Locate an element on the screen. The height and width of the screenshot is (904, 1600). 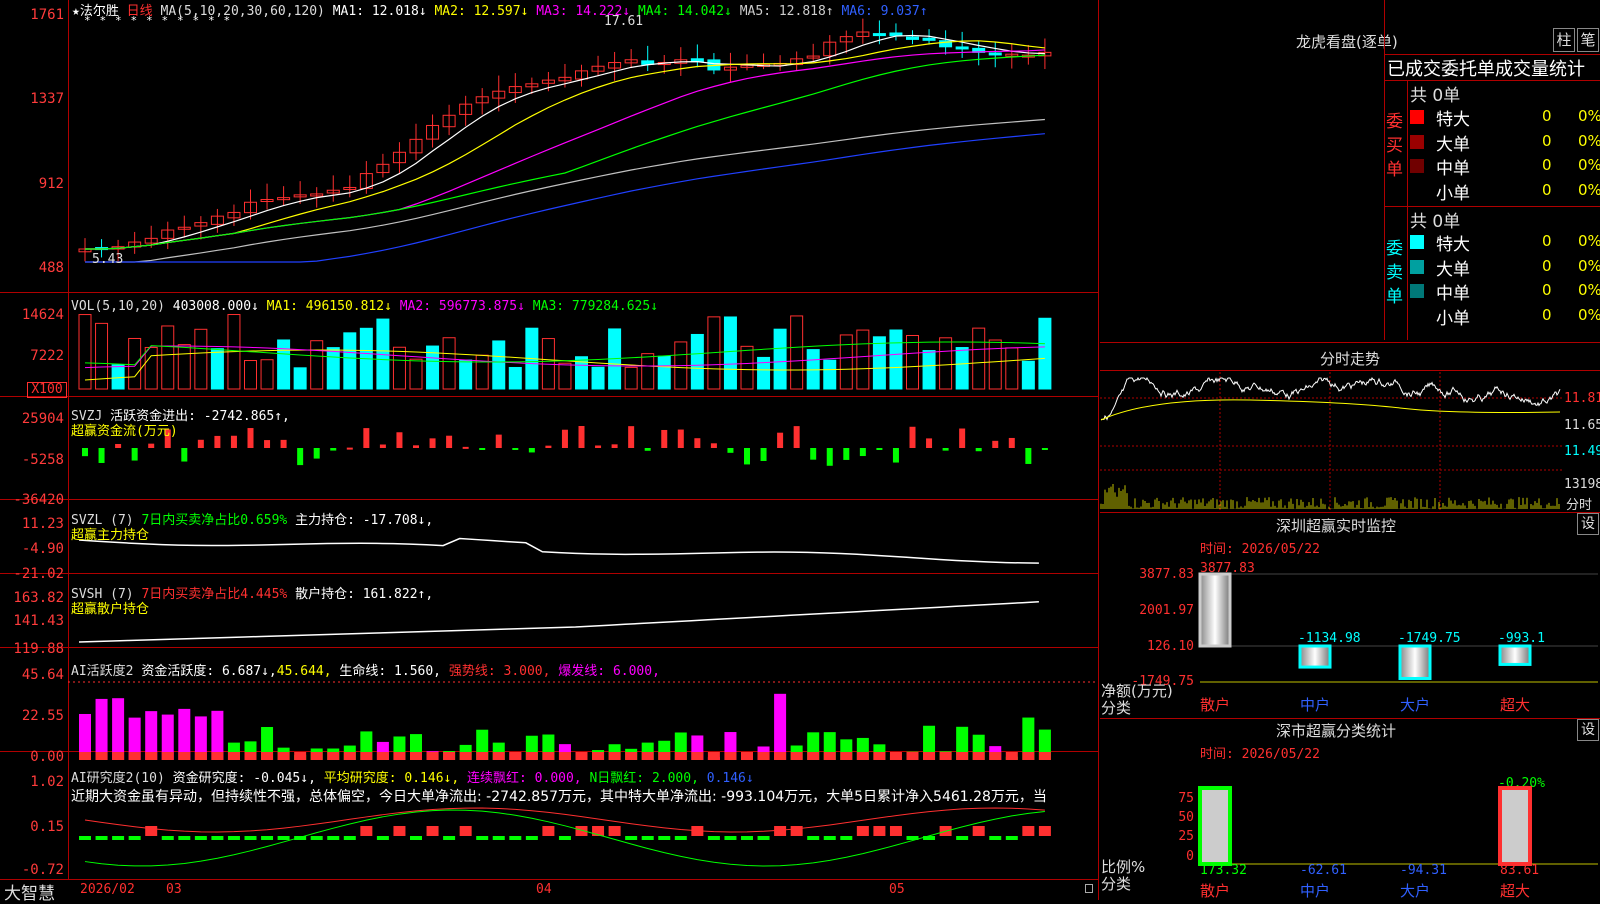
class-value-1: -62.61 is located at coordinates (1323, 870).